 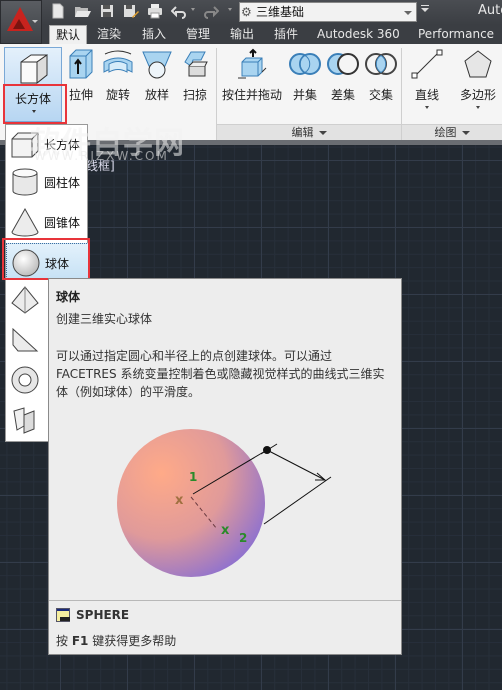 I want to click on plot-icon, so click(x=155, y=12).